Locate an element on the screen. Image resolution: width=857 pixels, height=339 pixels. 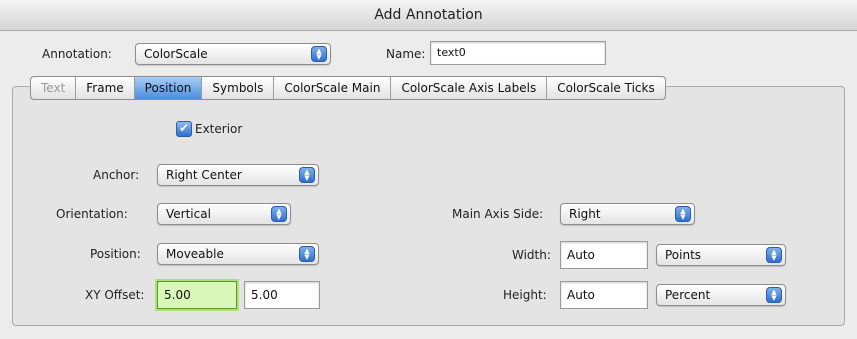
main-axis-side-select: Right ▲ ▼ is located at coordinates (627, 214).